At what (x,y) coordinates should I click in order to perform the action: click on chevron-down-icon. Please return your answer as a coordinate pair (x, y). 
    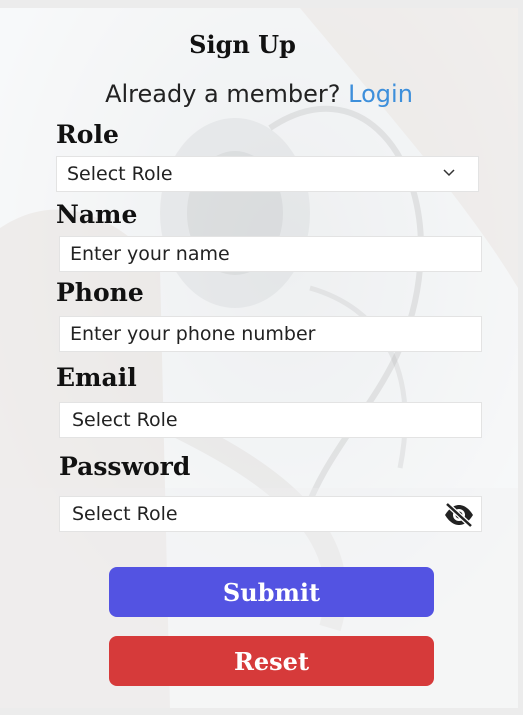
    Looking at the image, I should click on (449, 173).